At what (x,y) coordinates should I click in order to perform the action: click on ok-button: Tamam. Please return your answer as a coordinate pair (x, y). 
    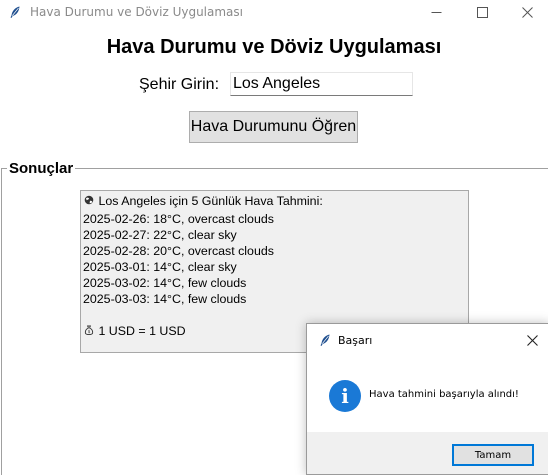
    Looking at the image, I should click on (493, 455).